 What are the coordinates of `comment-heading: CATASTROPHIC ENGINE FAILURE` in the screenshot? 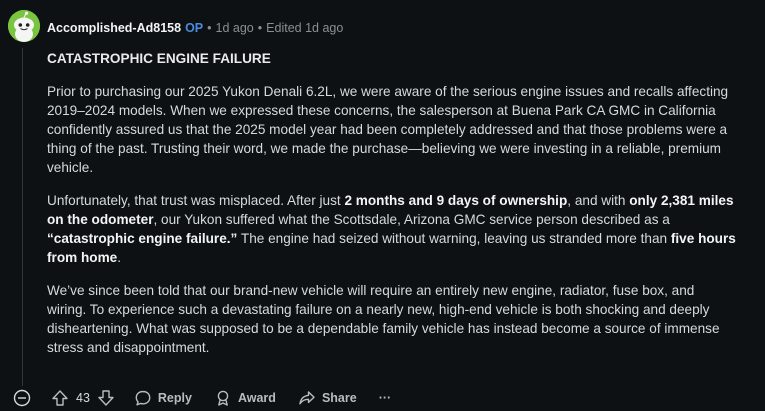 It's located at (159, 58).